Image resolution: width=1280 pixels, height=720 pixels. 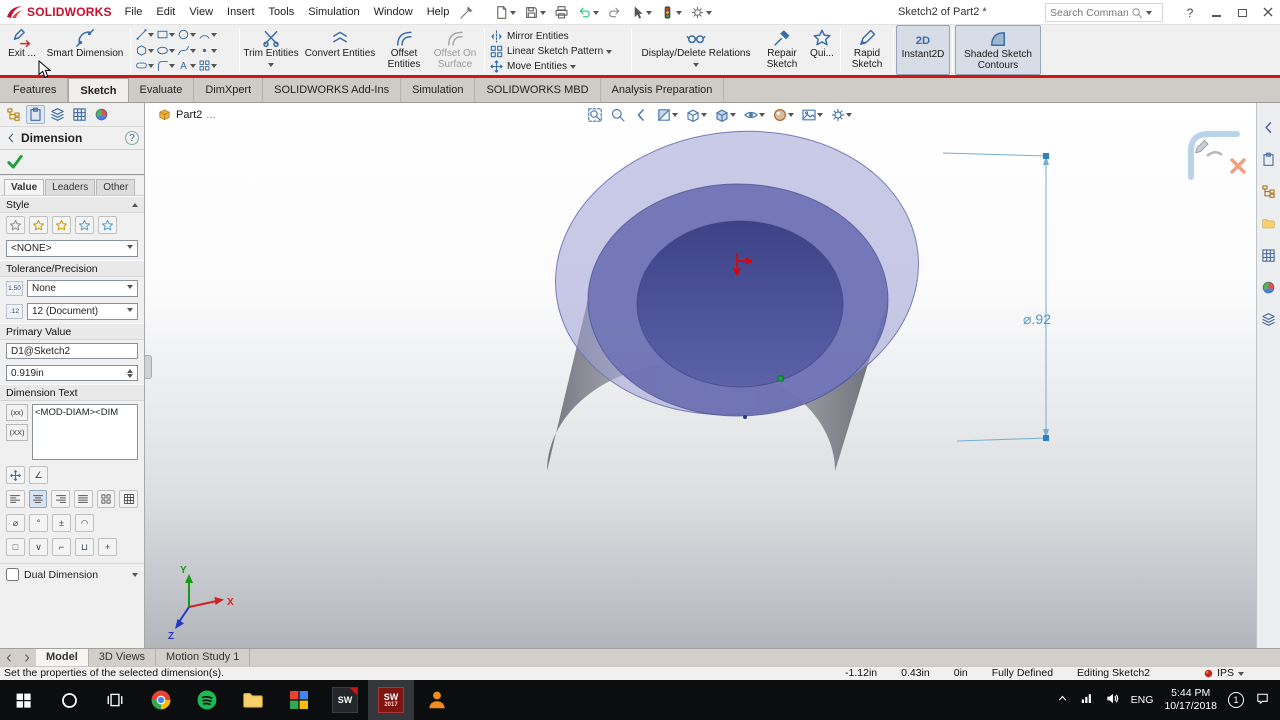 I want to click on start-button, so click(x=23, y=700).